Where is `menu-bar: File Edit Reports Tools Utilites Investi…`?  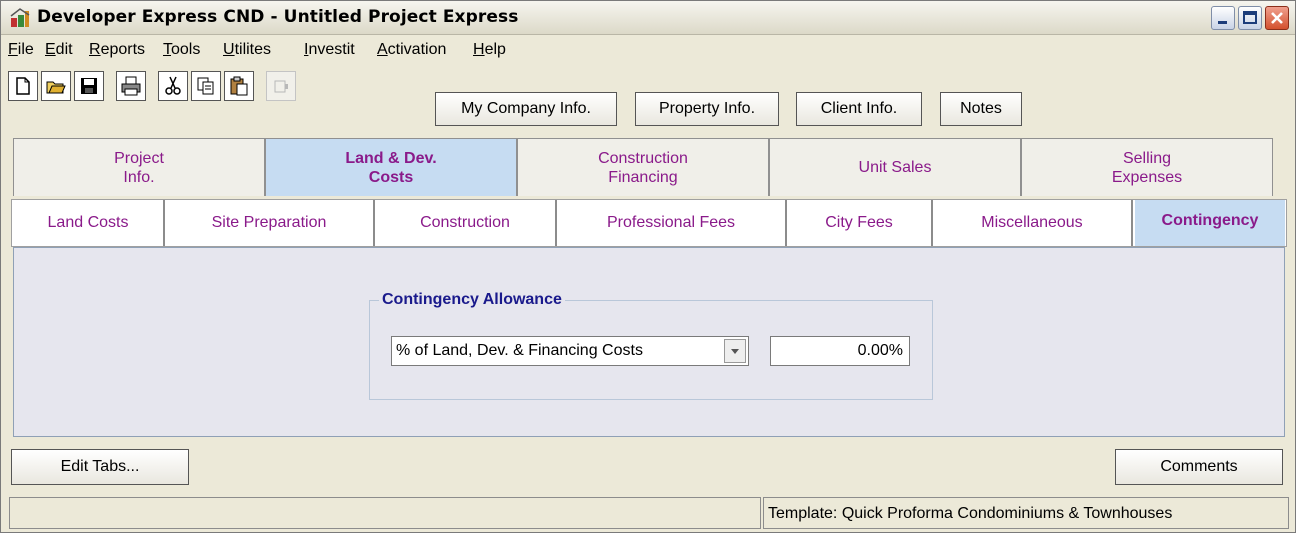
menu-bar: File Edit Reports Tools Utilites Investi… is located at coordinates (648, 50).